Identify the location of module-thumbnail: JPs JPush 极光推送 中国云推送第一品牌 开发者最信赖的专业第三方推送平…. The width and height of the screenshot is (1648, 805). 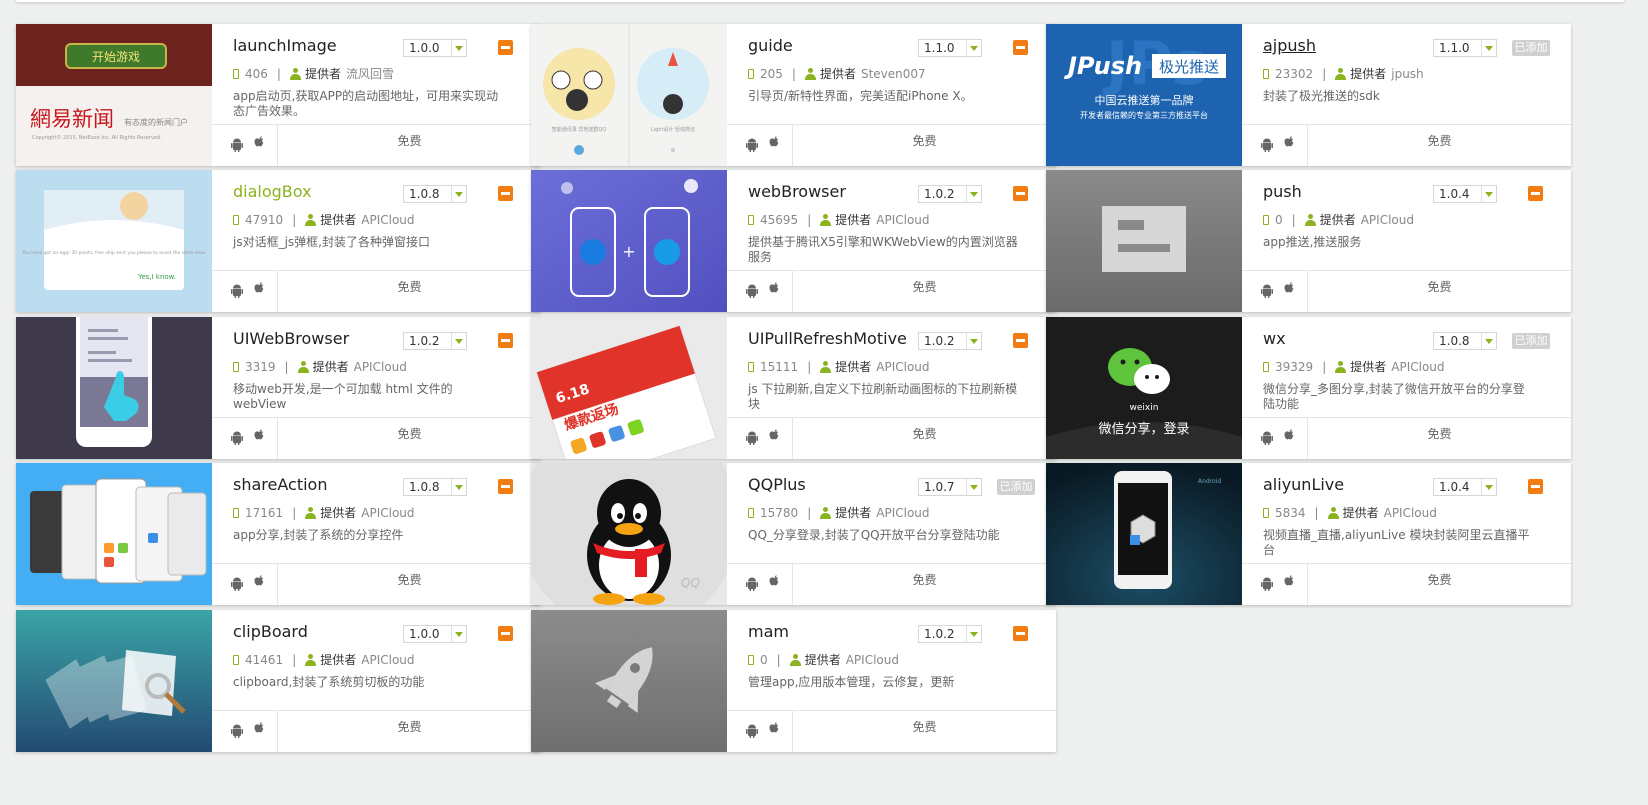
(1144, 95).